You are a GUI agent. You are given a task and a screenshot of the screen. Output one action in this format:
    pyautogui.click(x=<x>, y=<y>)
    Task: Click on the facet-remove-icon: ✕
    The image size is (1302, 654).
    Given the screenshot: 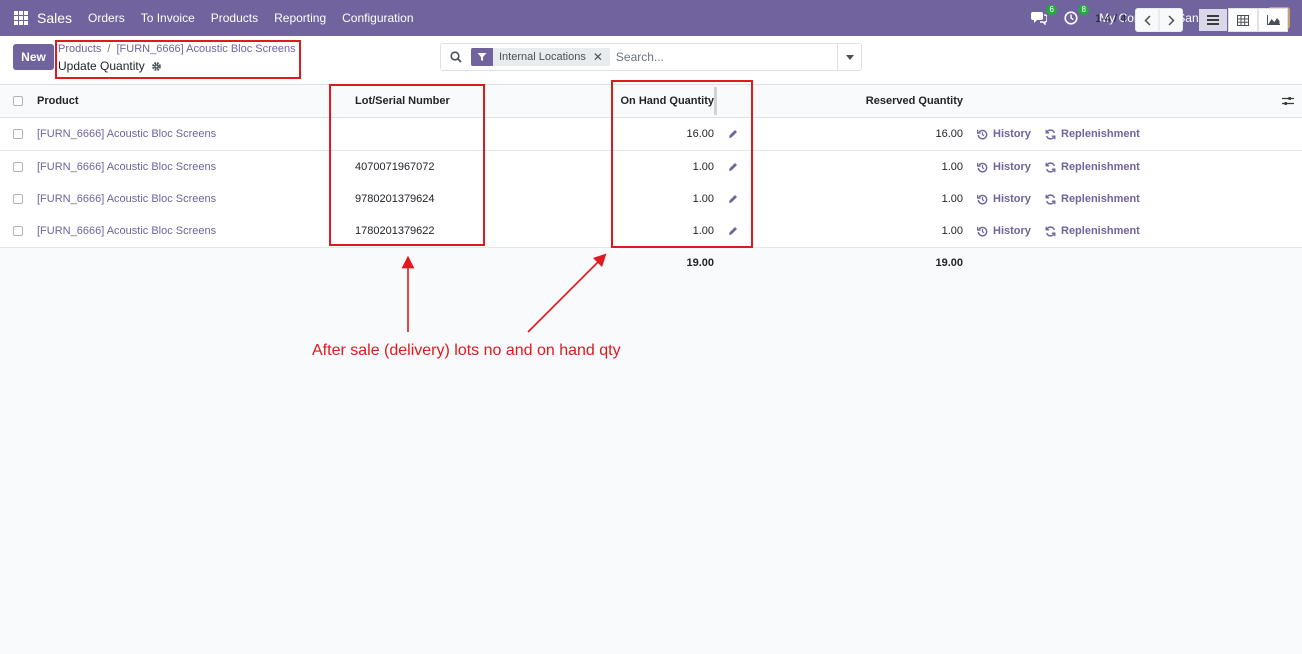 What is the action you would take?
    pyautogui.click(x=601, y=57)
    